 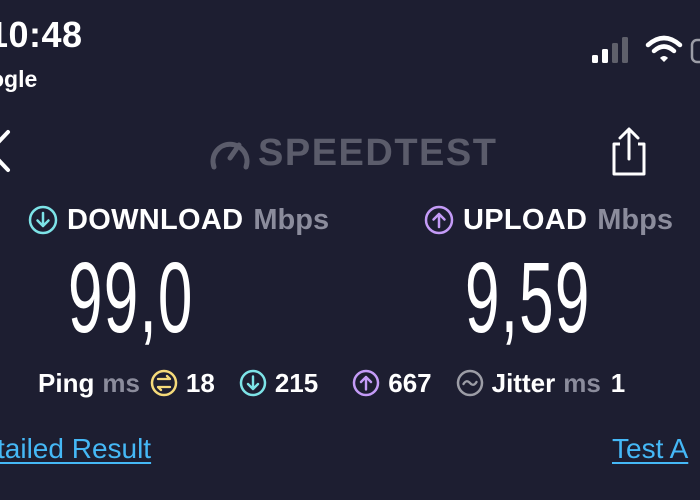 I want to click on ping-idle-value: 18, so click(x=200, y=382).